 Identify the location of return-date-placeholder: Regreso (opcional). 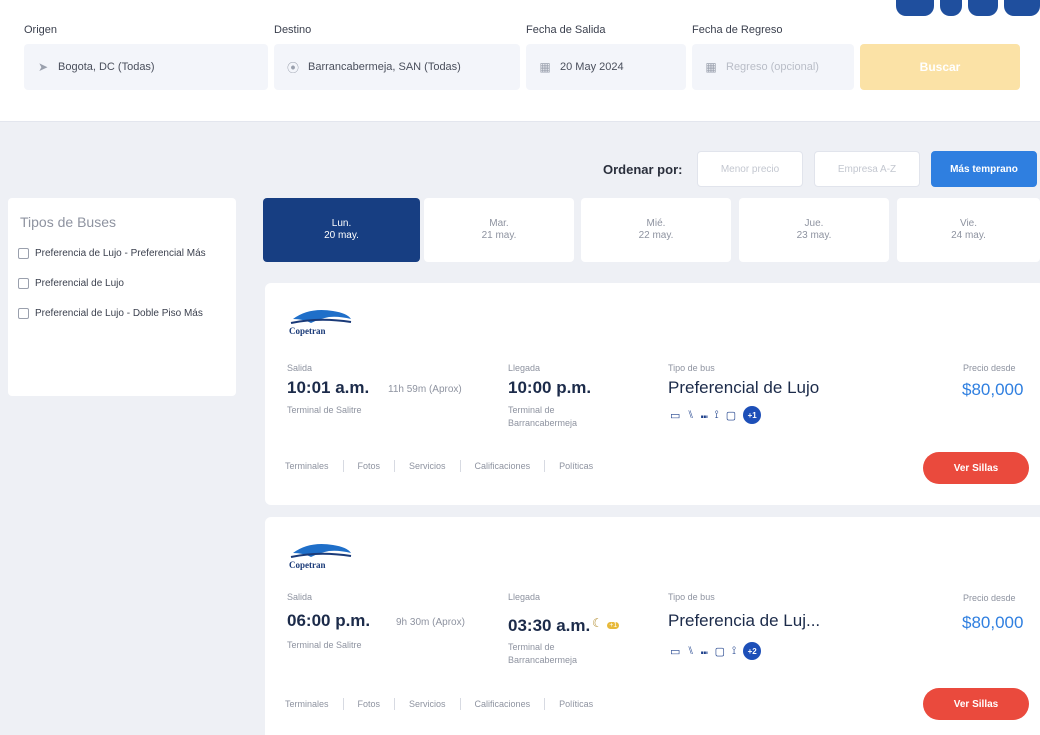
(772, 67).